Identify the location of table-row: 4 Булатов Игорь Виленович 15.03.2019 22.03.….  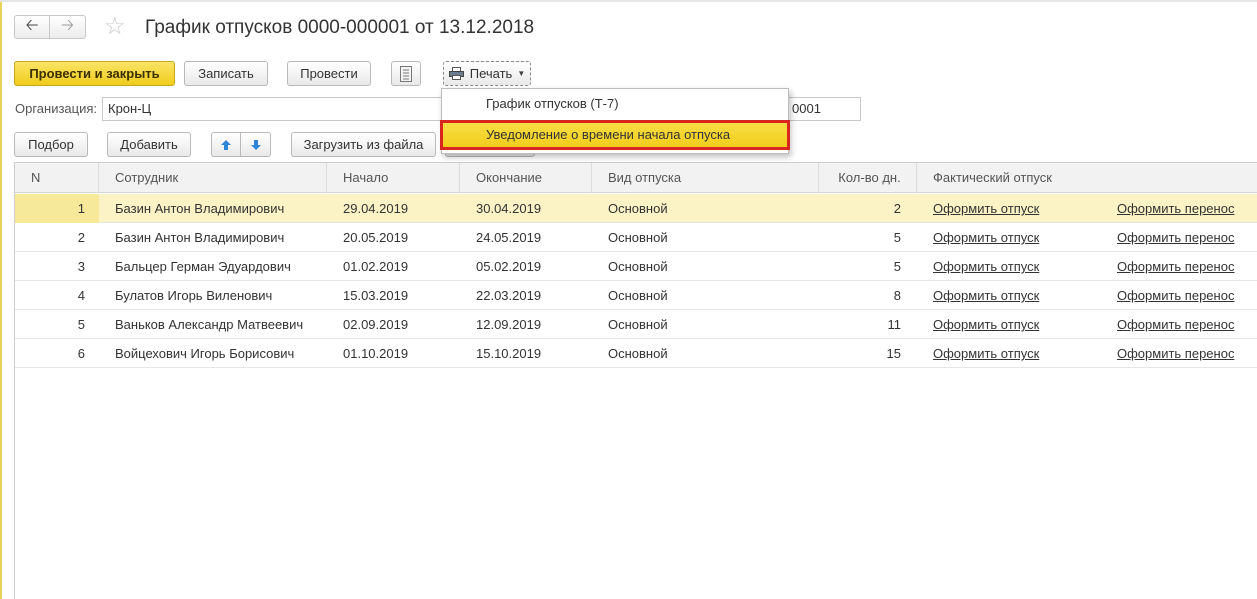
(636, 295).